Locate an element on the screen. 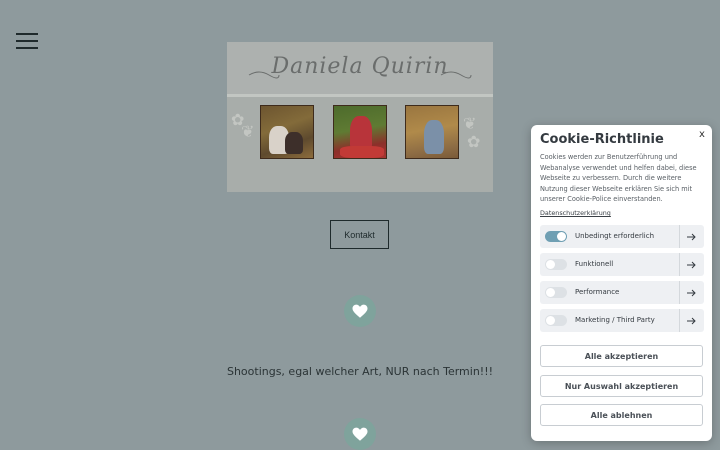  accept-all-button: Alle akzeptieren is located at coordinates (621, 356).